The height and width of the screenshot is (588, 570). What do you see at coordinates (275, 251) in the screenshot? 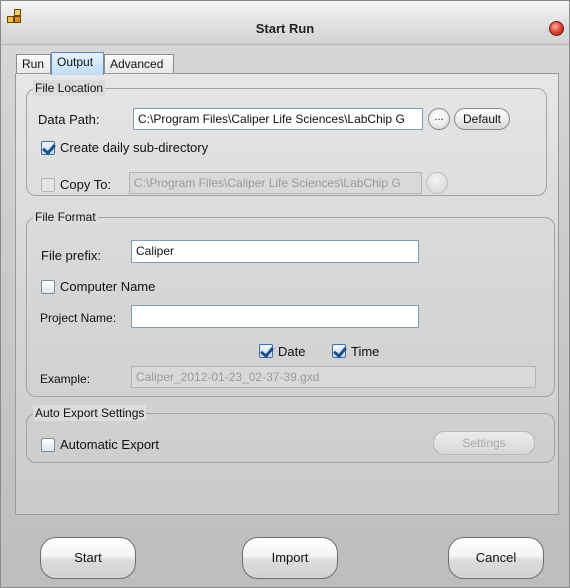
I see `file-prefix-input: Caliper` at bounding box center [275, 251].